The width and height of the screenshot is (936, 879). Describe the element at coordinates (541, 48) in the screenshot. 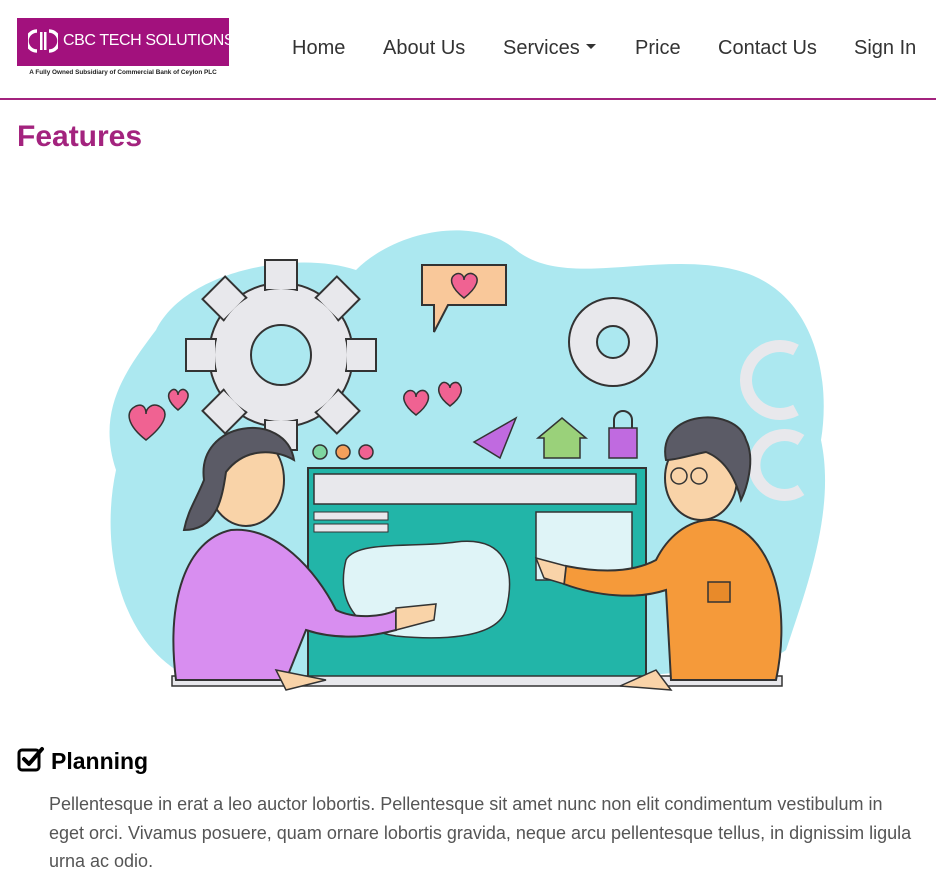

I see `nav-services-label: Services` at that location.